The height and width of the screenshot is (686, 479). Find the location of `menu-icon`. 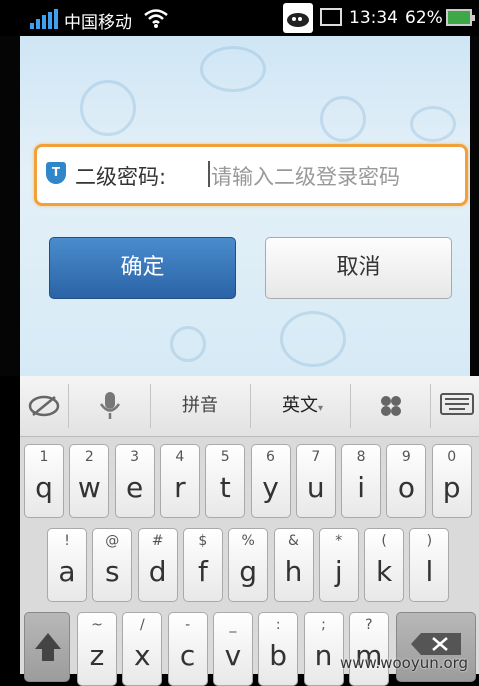

menu-icon is located at coordinates (391, 406).